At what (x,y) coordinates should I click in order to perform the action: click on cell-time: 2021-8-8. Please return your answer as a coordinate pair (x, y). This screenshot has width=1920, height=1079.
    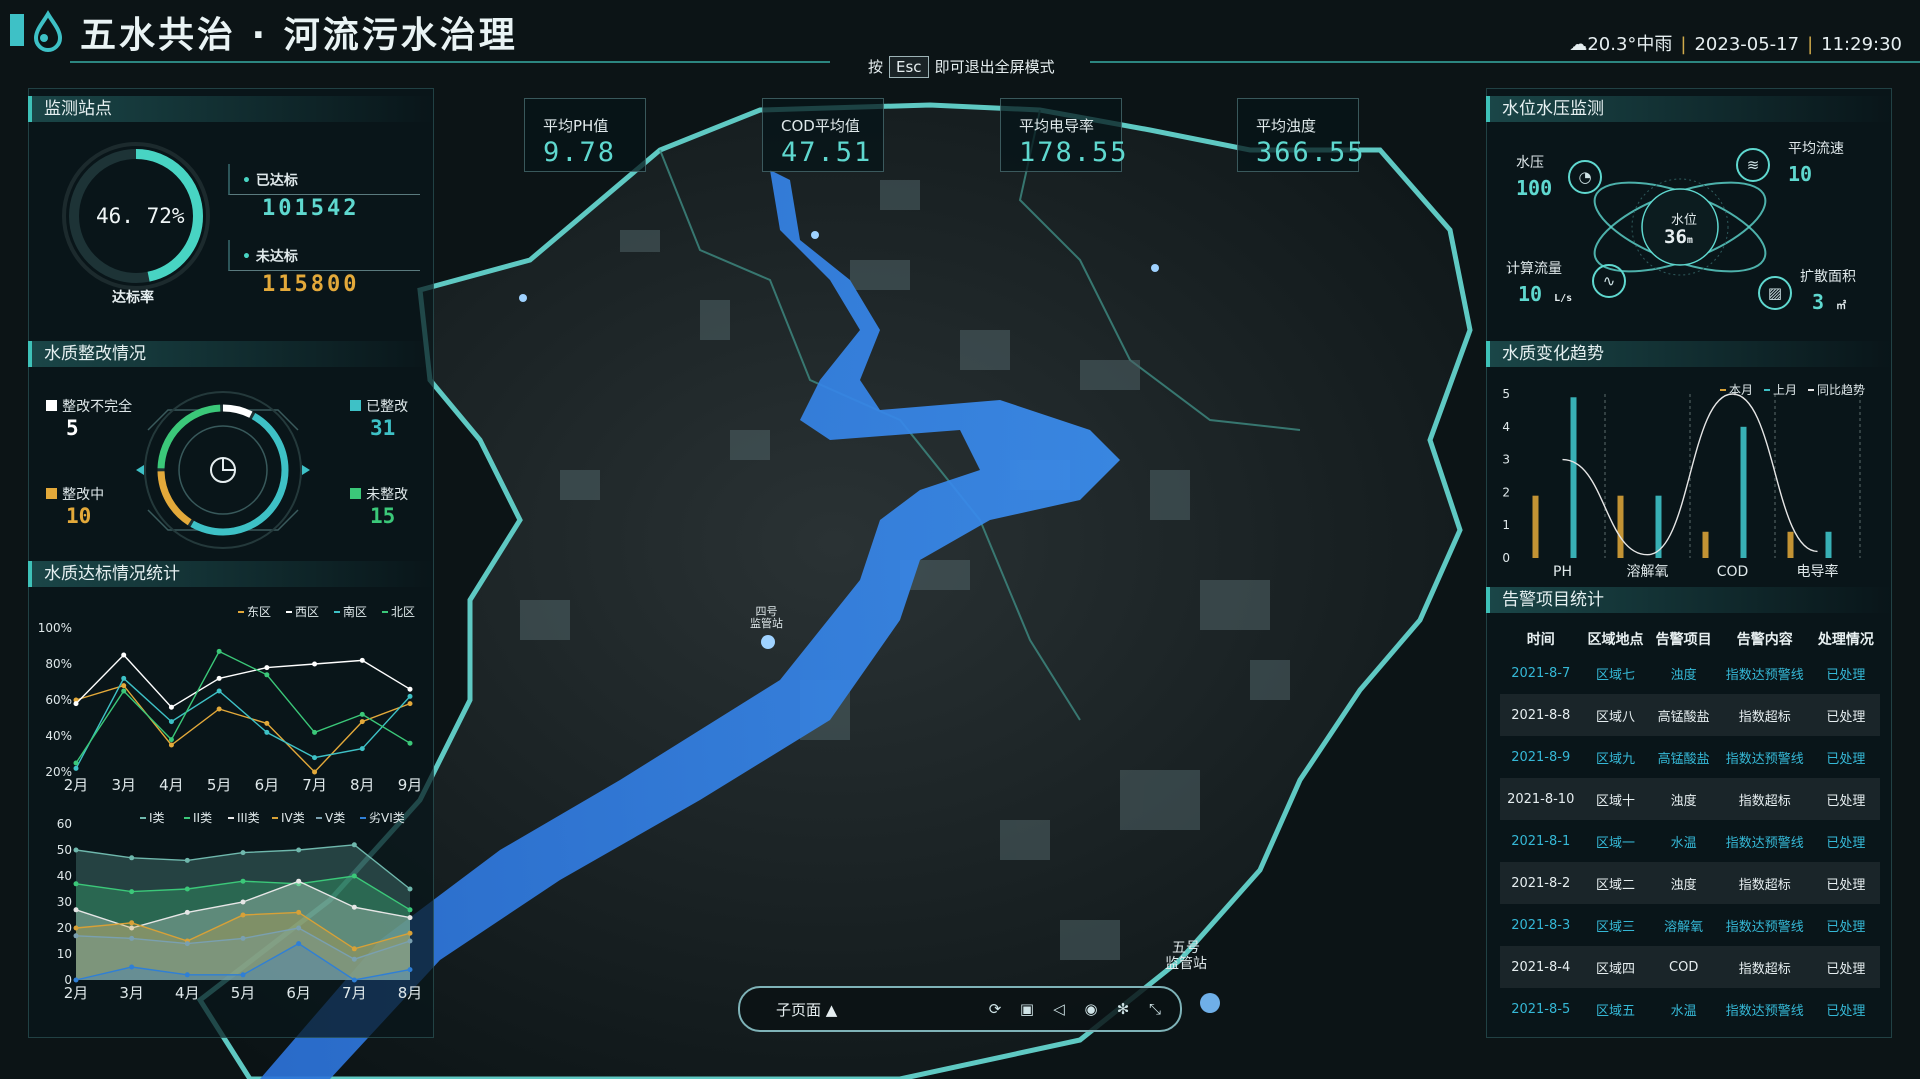
    Looking at the image, I should click on (1541, 715).